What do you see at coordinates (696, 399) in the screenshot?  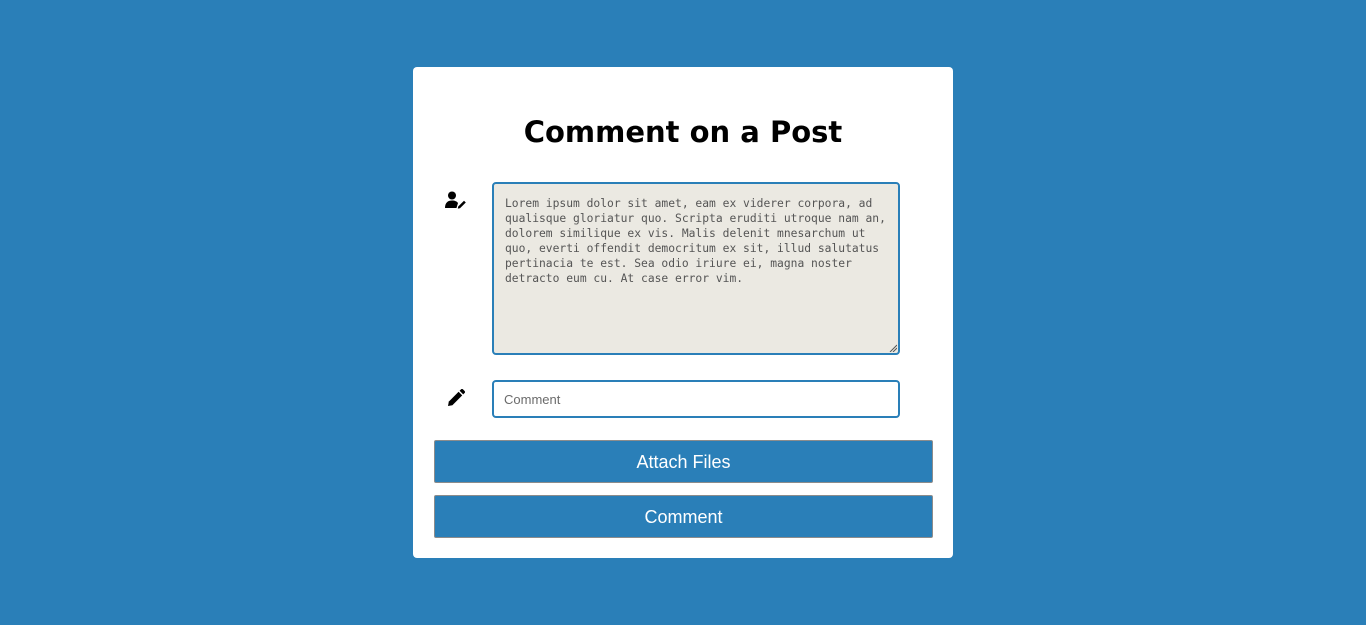 I see `comment-input` at bounding box center [696, 399].